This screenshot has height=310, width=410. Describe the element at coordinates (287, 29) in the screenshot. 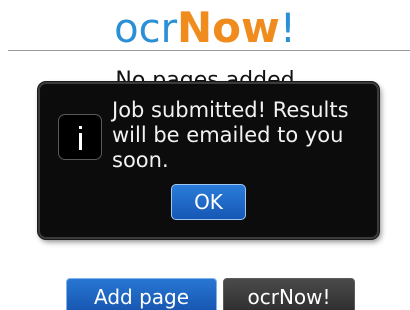

I see `logo-exclamation-text: !` at that location.